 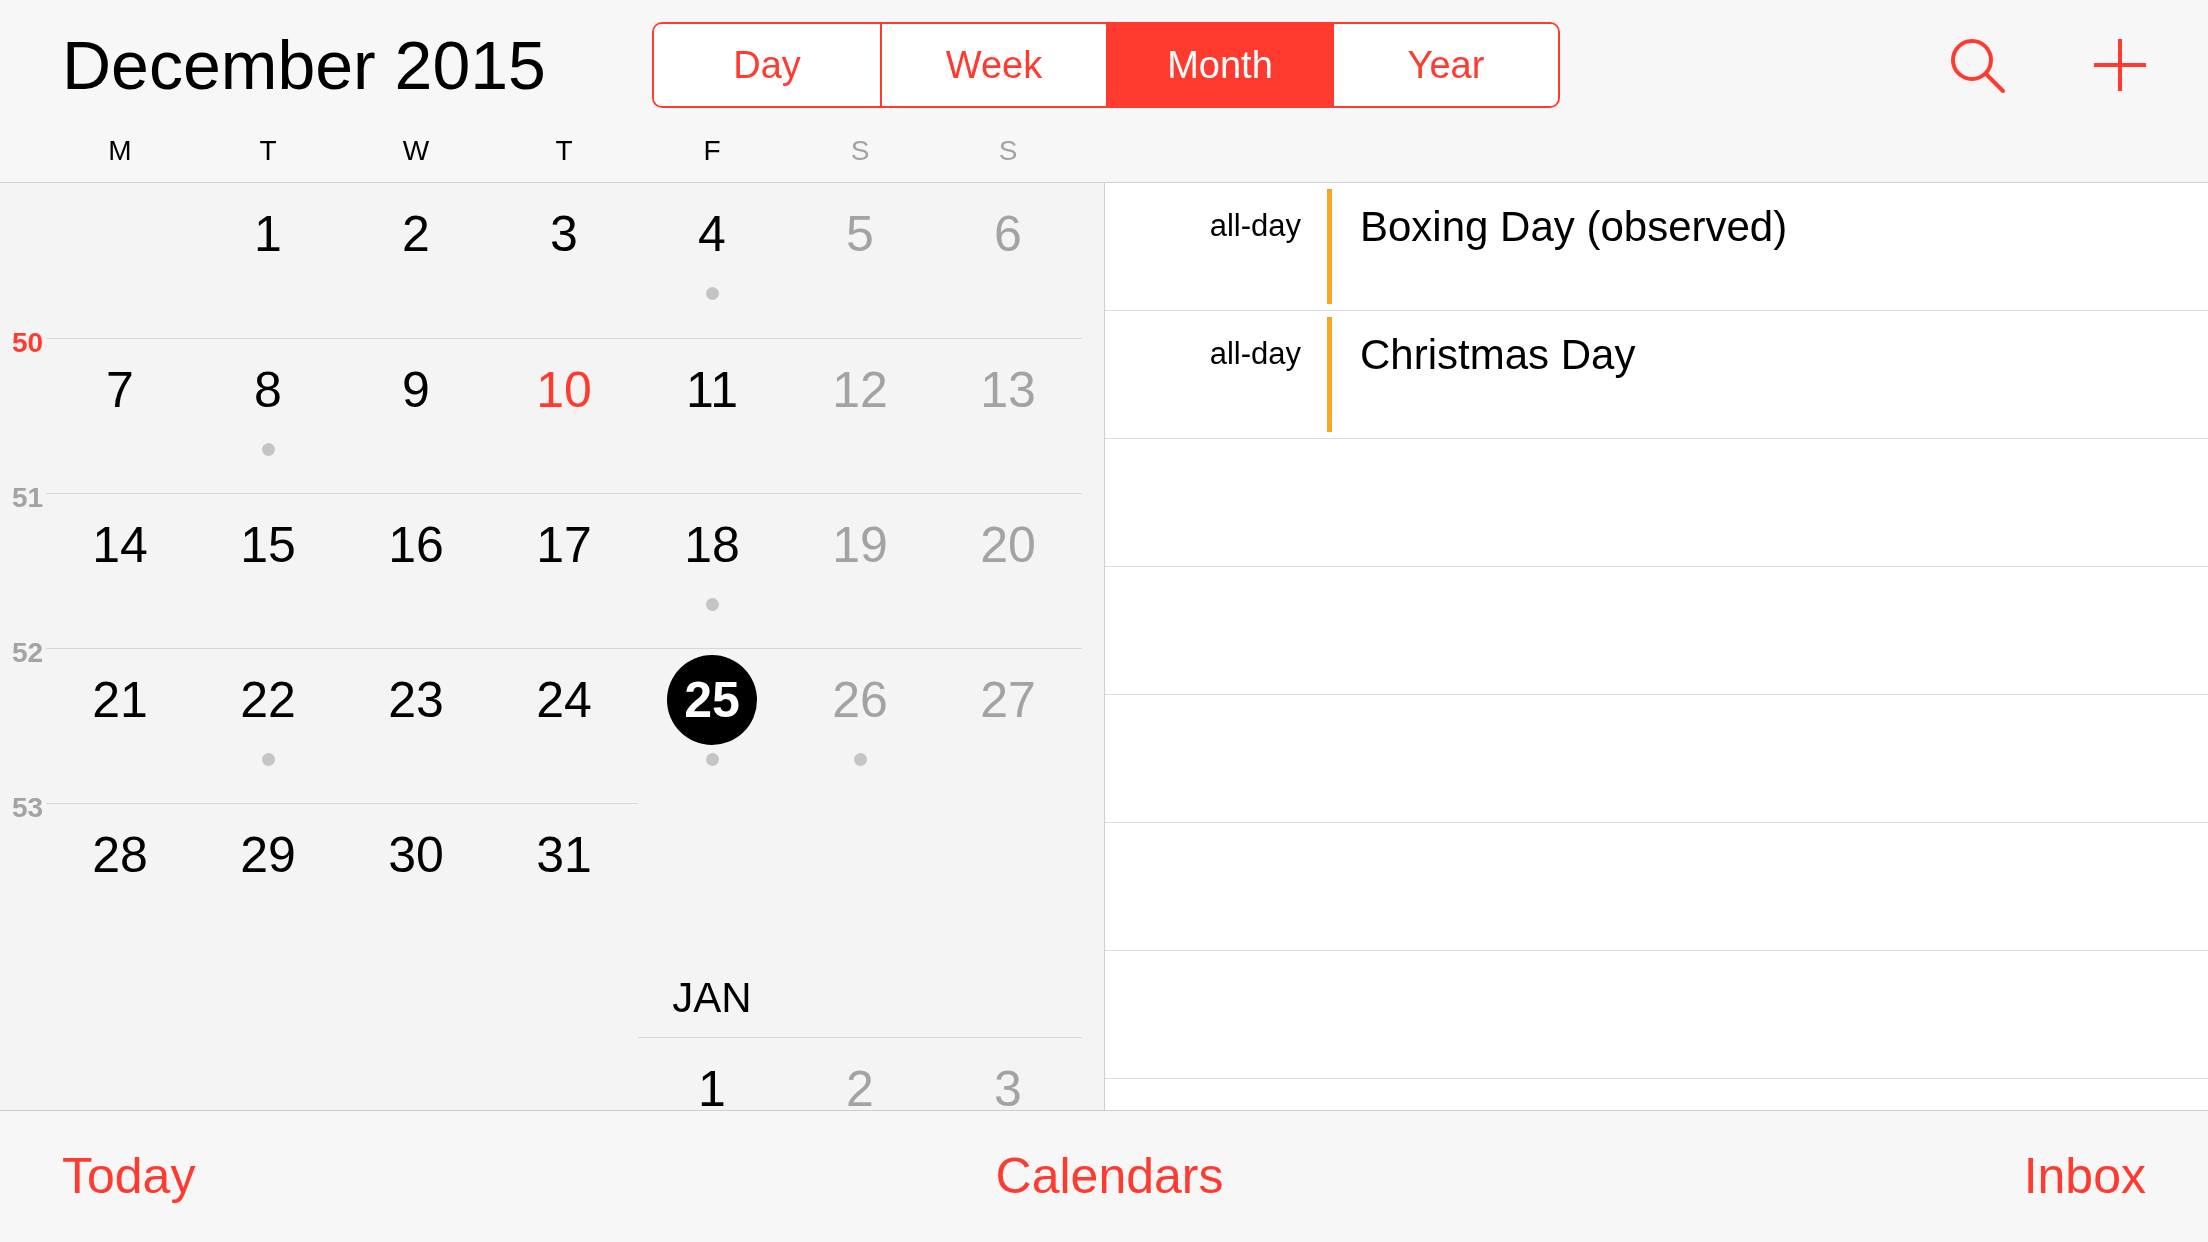 I want to click on view-tab: Day, so click(x=767, y=65).